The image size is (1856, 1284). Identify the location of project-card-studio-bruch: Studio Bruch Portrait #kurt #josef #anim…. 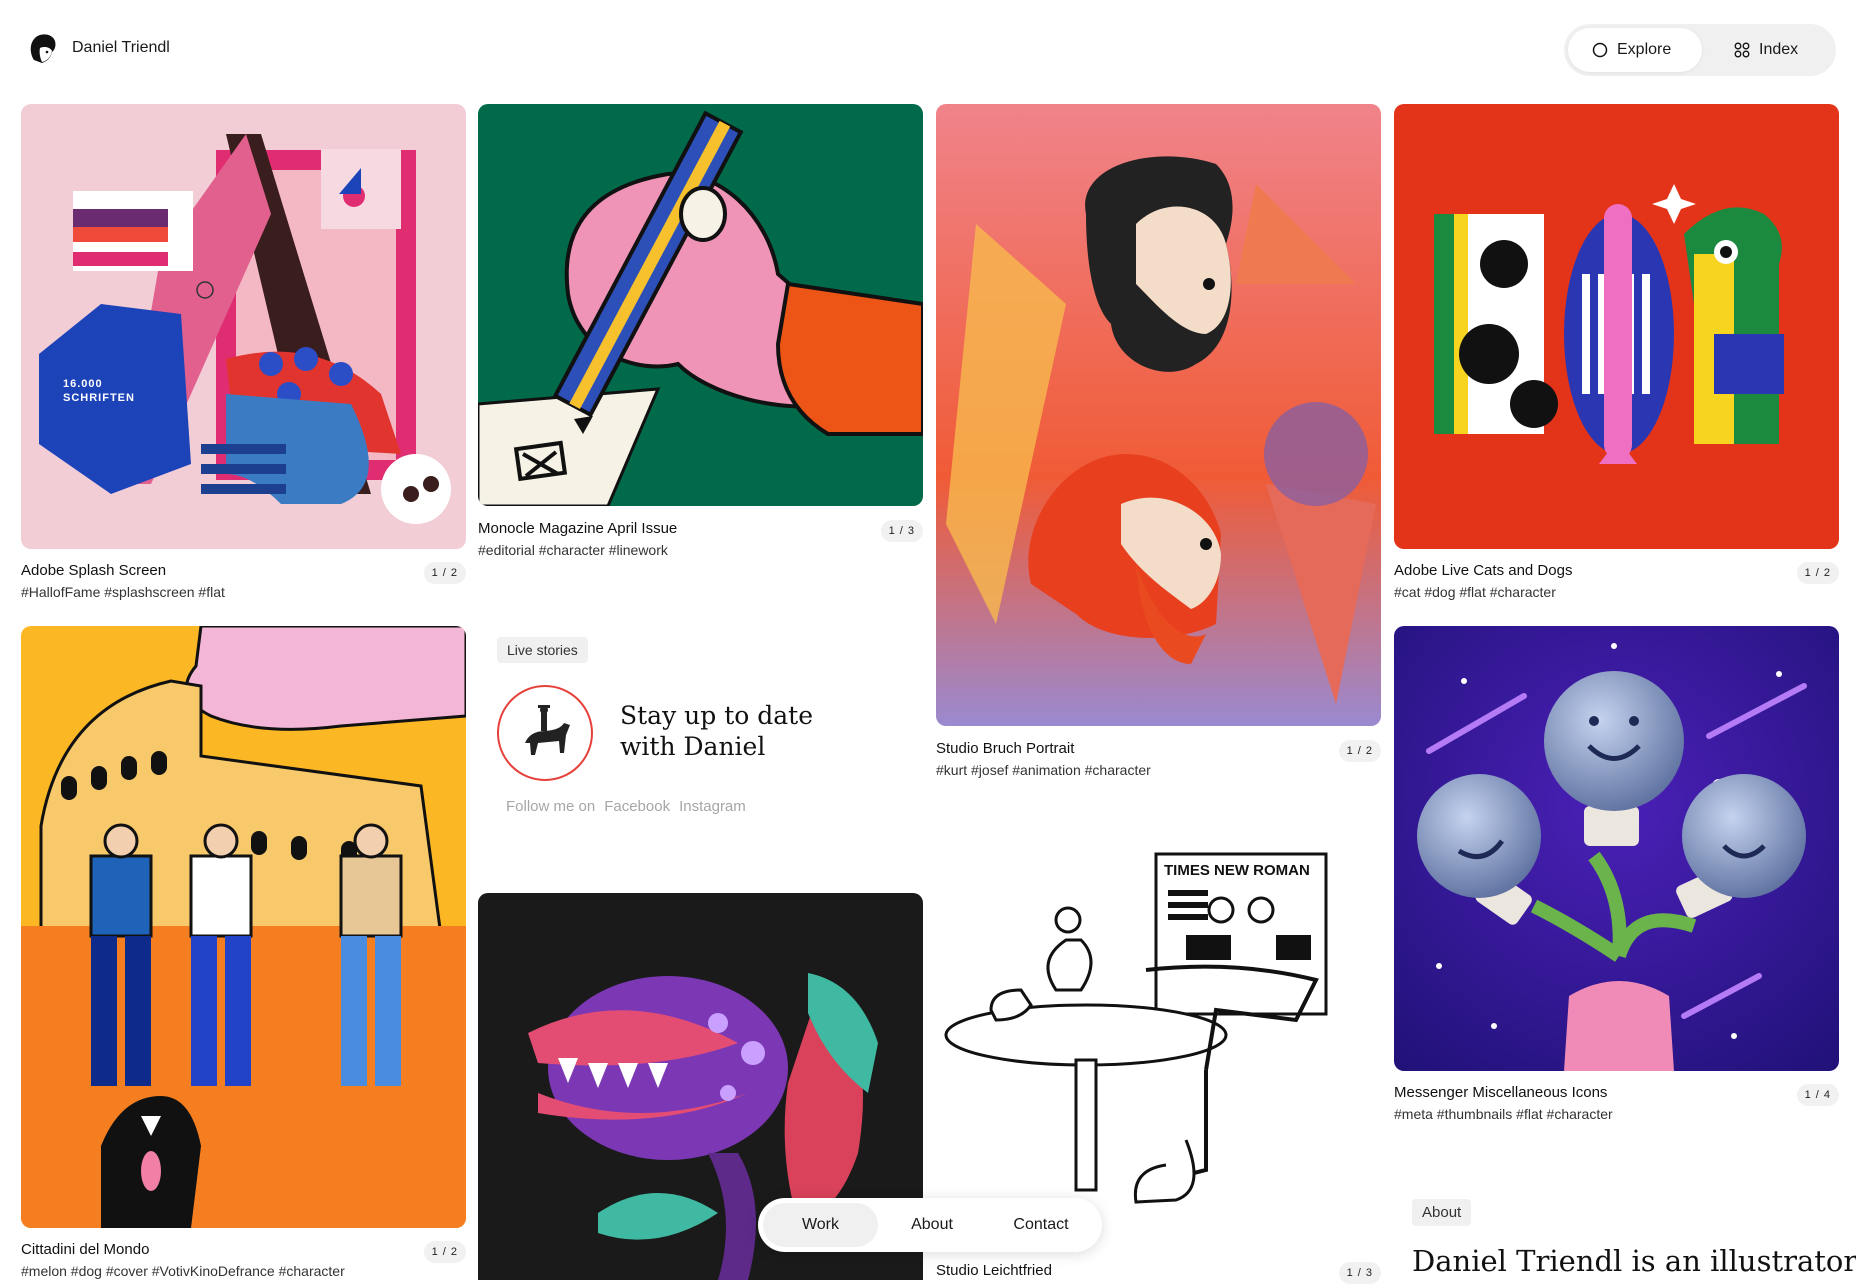
(1158, 444).